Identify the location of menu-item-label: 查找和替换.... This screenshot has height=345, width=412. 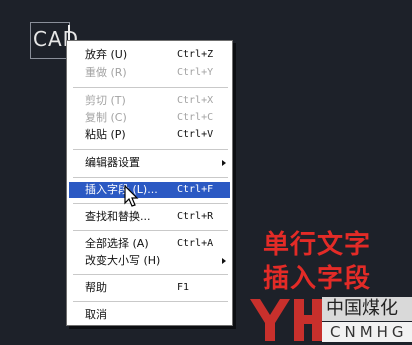
(118, 216).